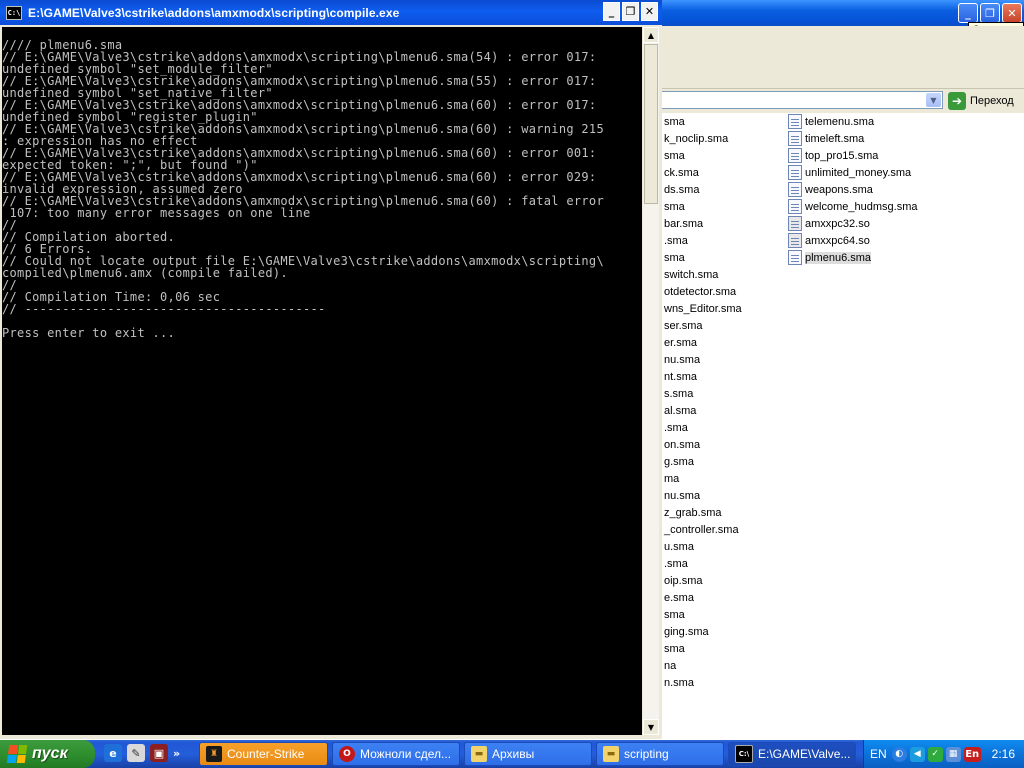 This screenshot has height=768, width=1024. What do you see at coordinates (651, 35) in the screenshot?
I see `scroll-up-icon: ▲` at bounding box center [651, 35].